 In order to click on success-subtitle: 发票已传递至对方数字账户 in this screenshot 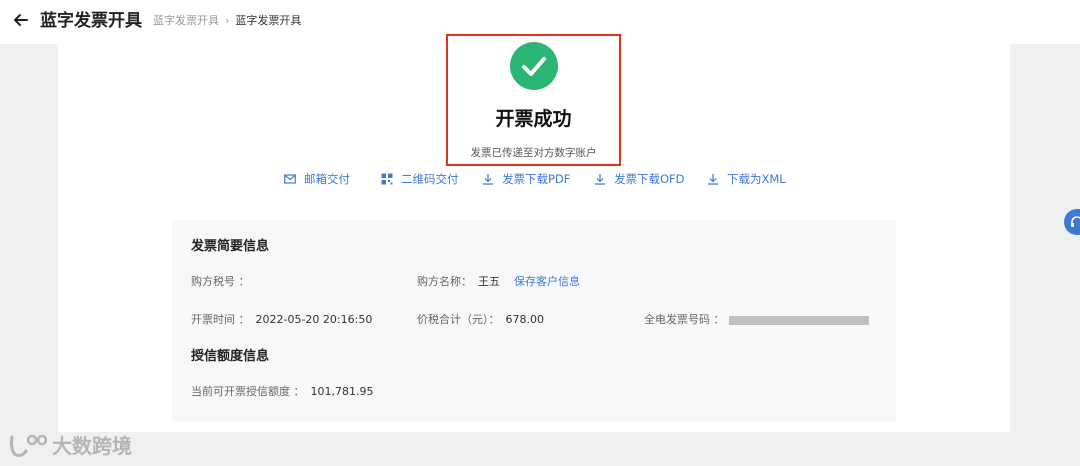, I will do `click(533, 153)`.